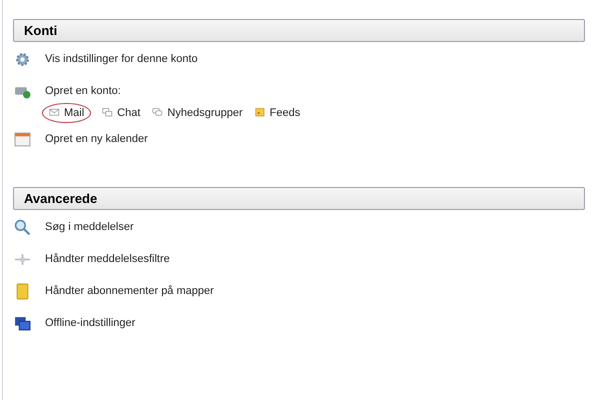 This screenshot has width=607, height=400. What do you see at coordinates (107, 259) in the screenshot?
I see `action-link: Håndter meddelelsesfiltre` at bounding box center [107, 259].